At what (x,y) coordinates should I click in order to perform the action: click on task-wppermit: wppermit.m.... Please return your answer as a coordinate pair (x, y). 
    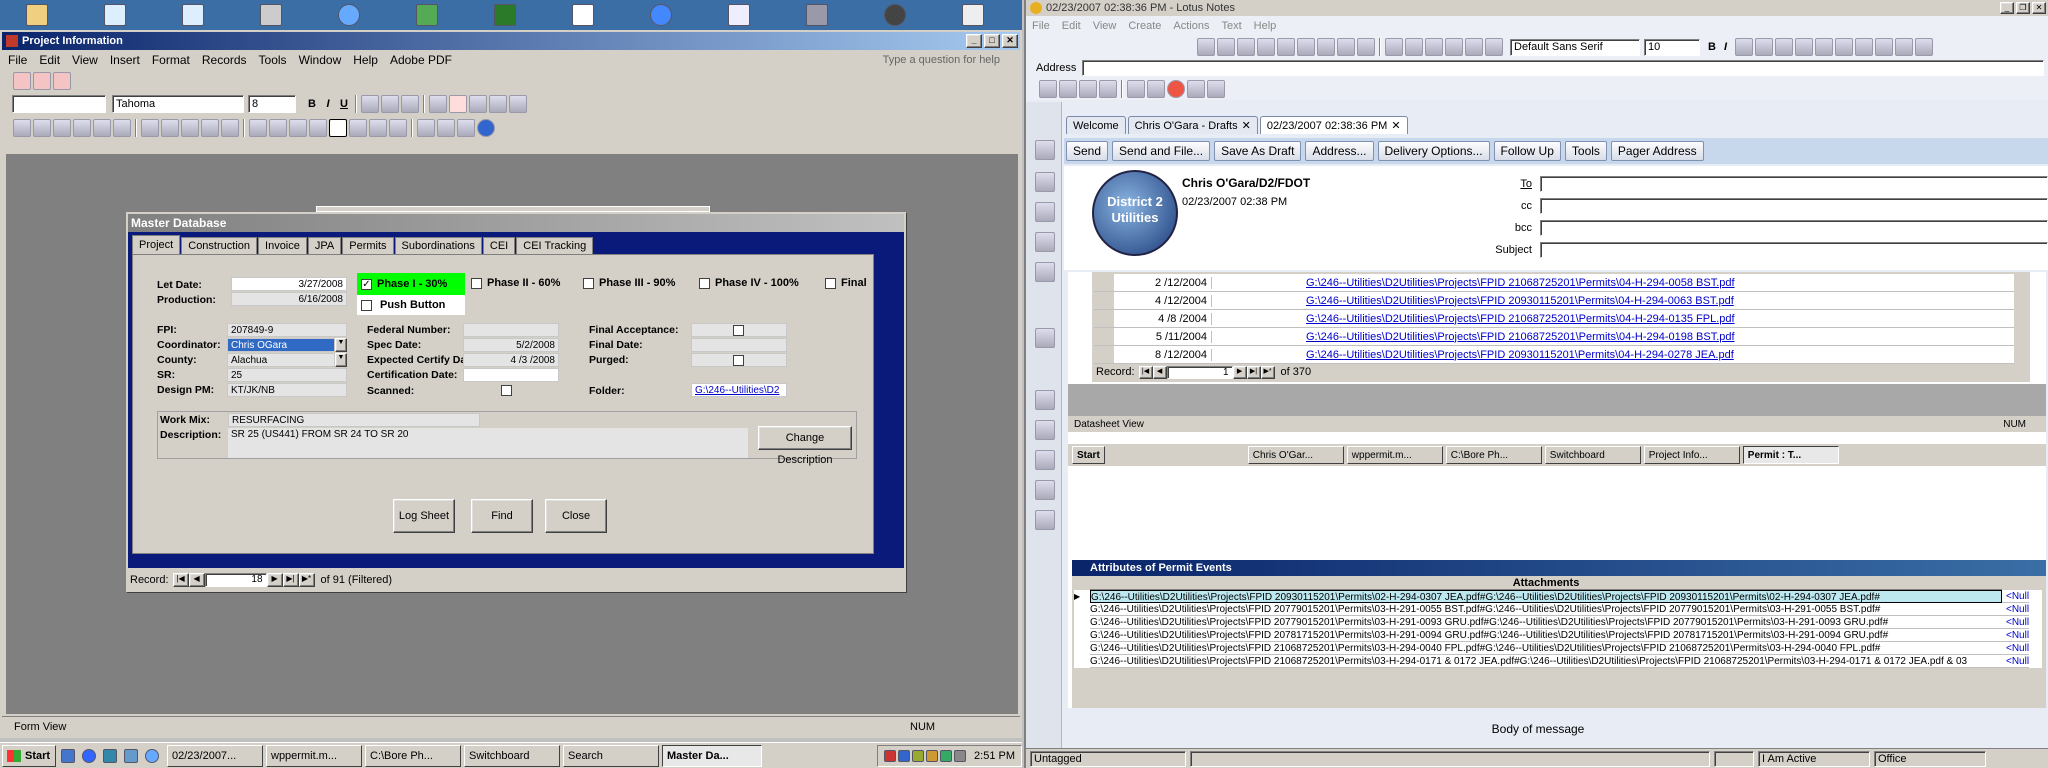
    Looking at the image, I should click on (314, 755).